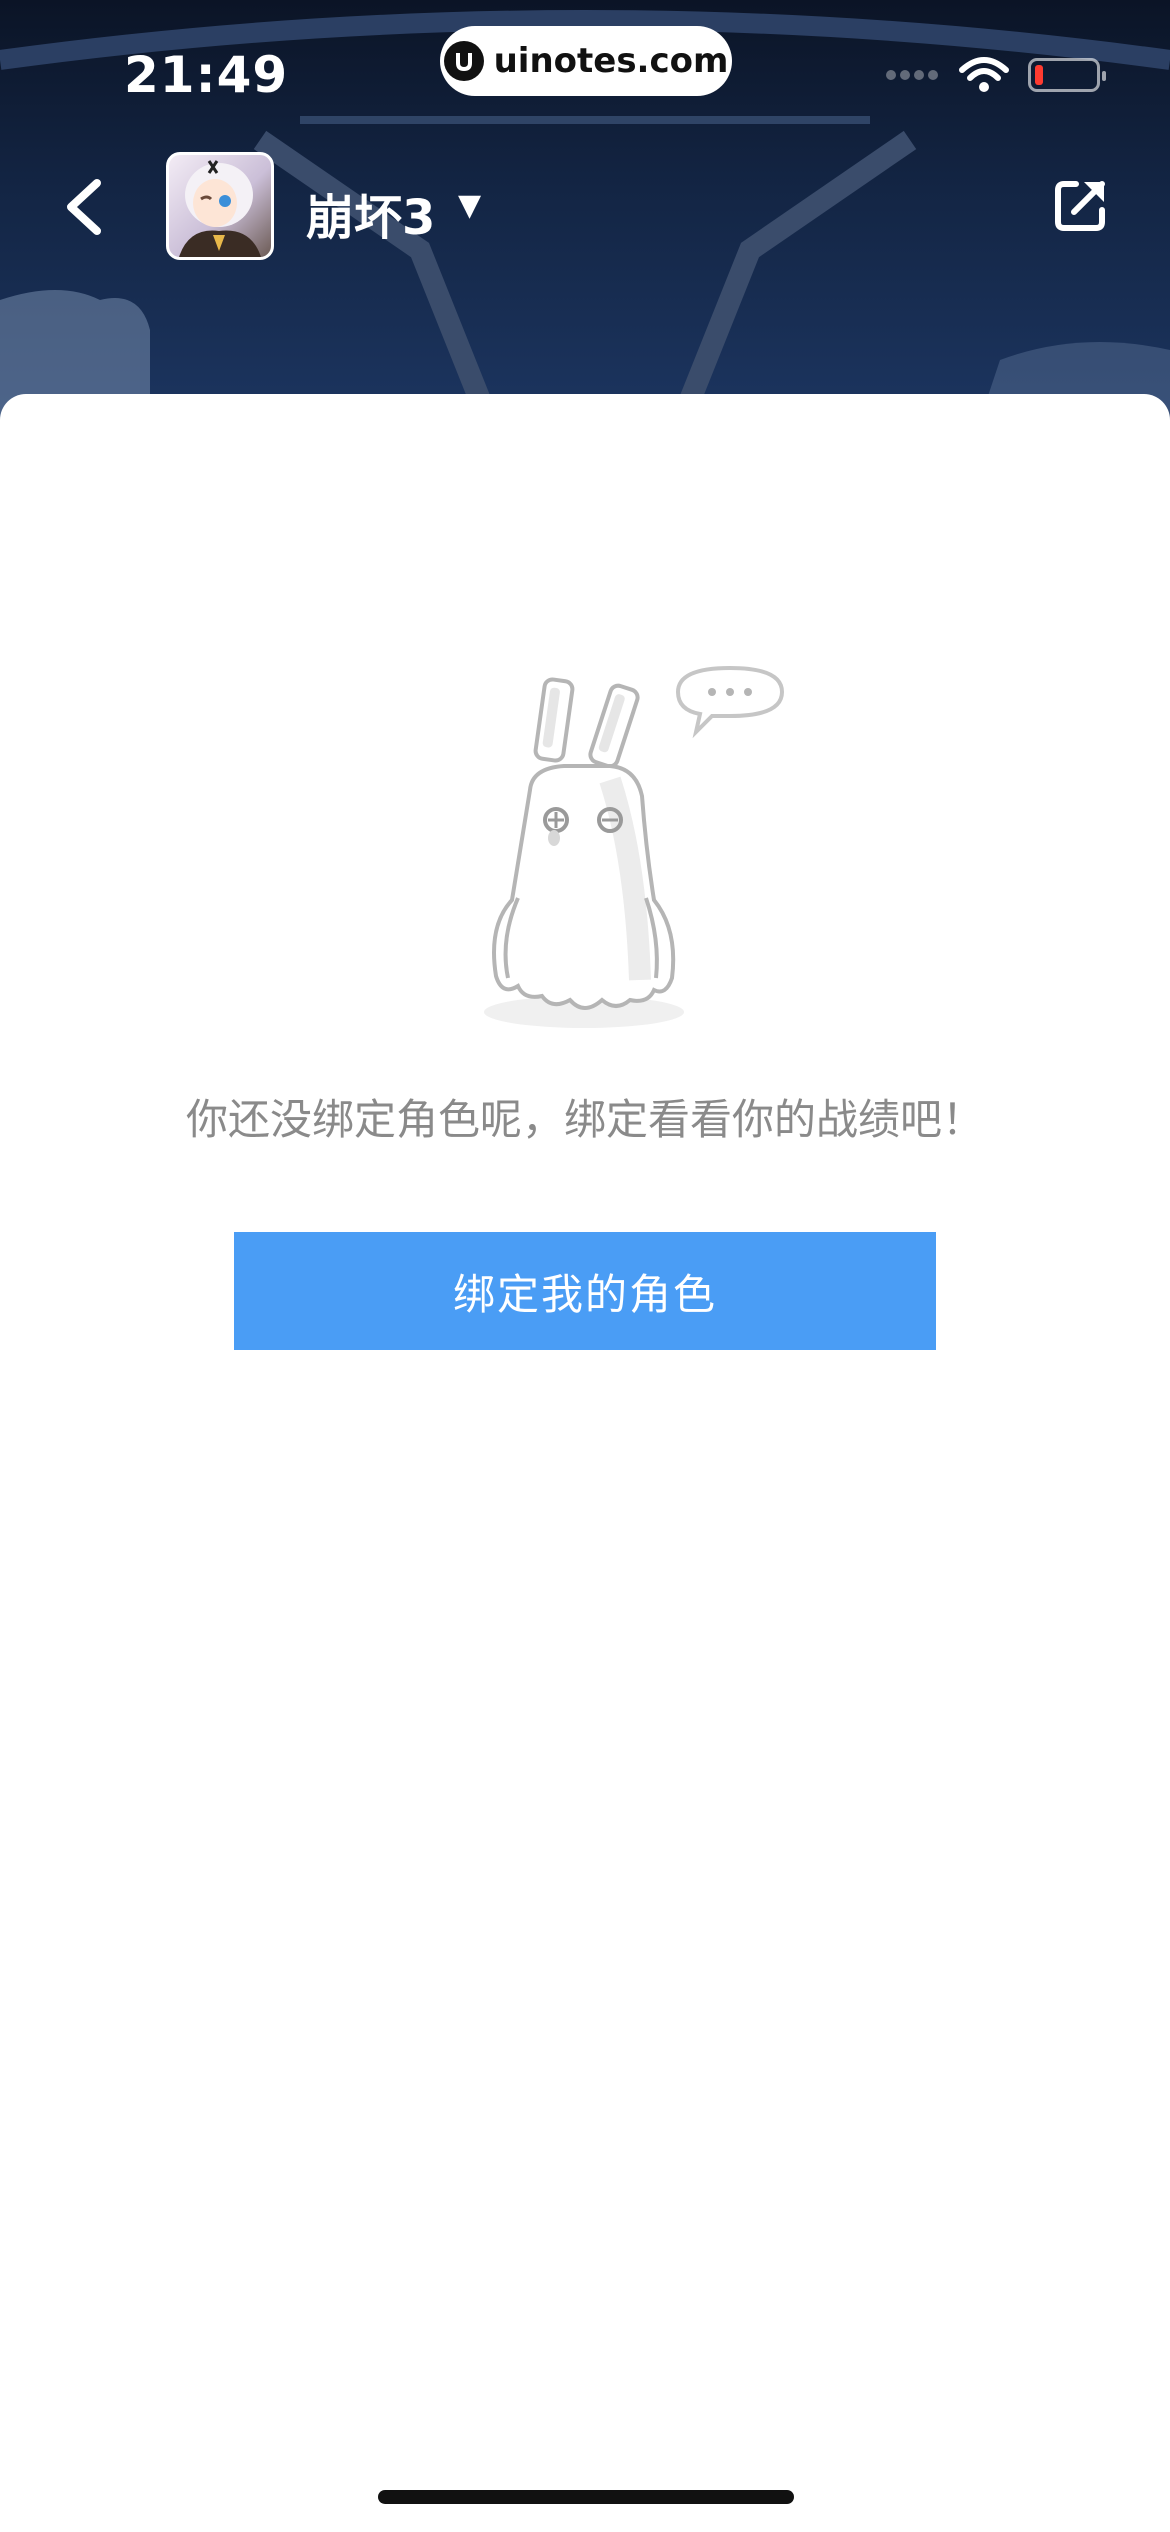 Image resolution: width=1170 pixels, height=2532 pixels. Describe the element at coordinates (469, 205) in the screenshot. I see `caret-down-icon: ▼` at that location.